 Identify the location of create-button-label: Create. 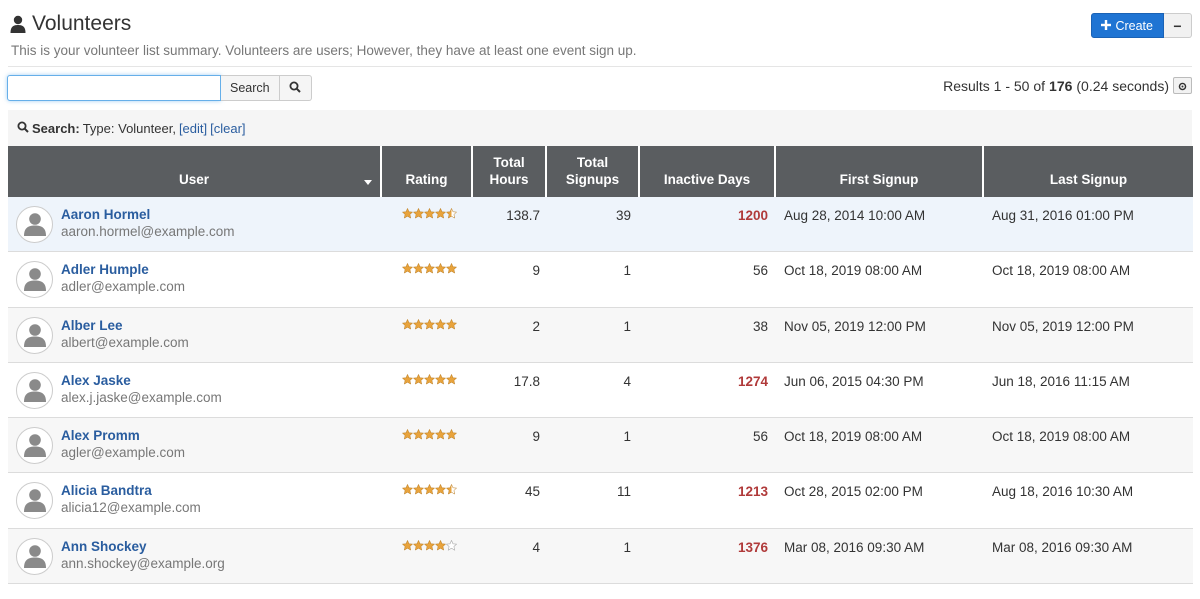
(1134, 25).